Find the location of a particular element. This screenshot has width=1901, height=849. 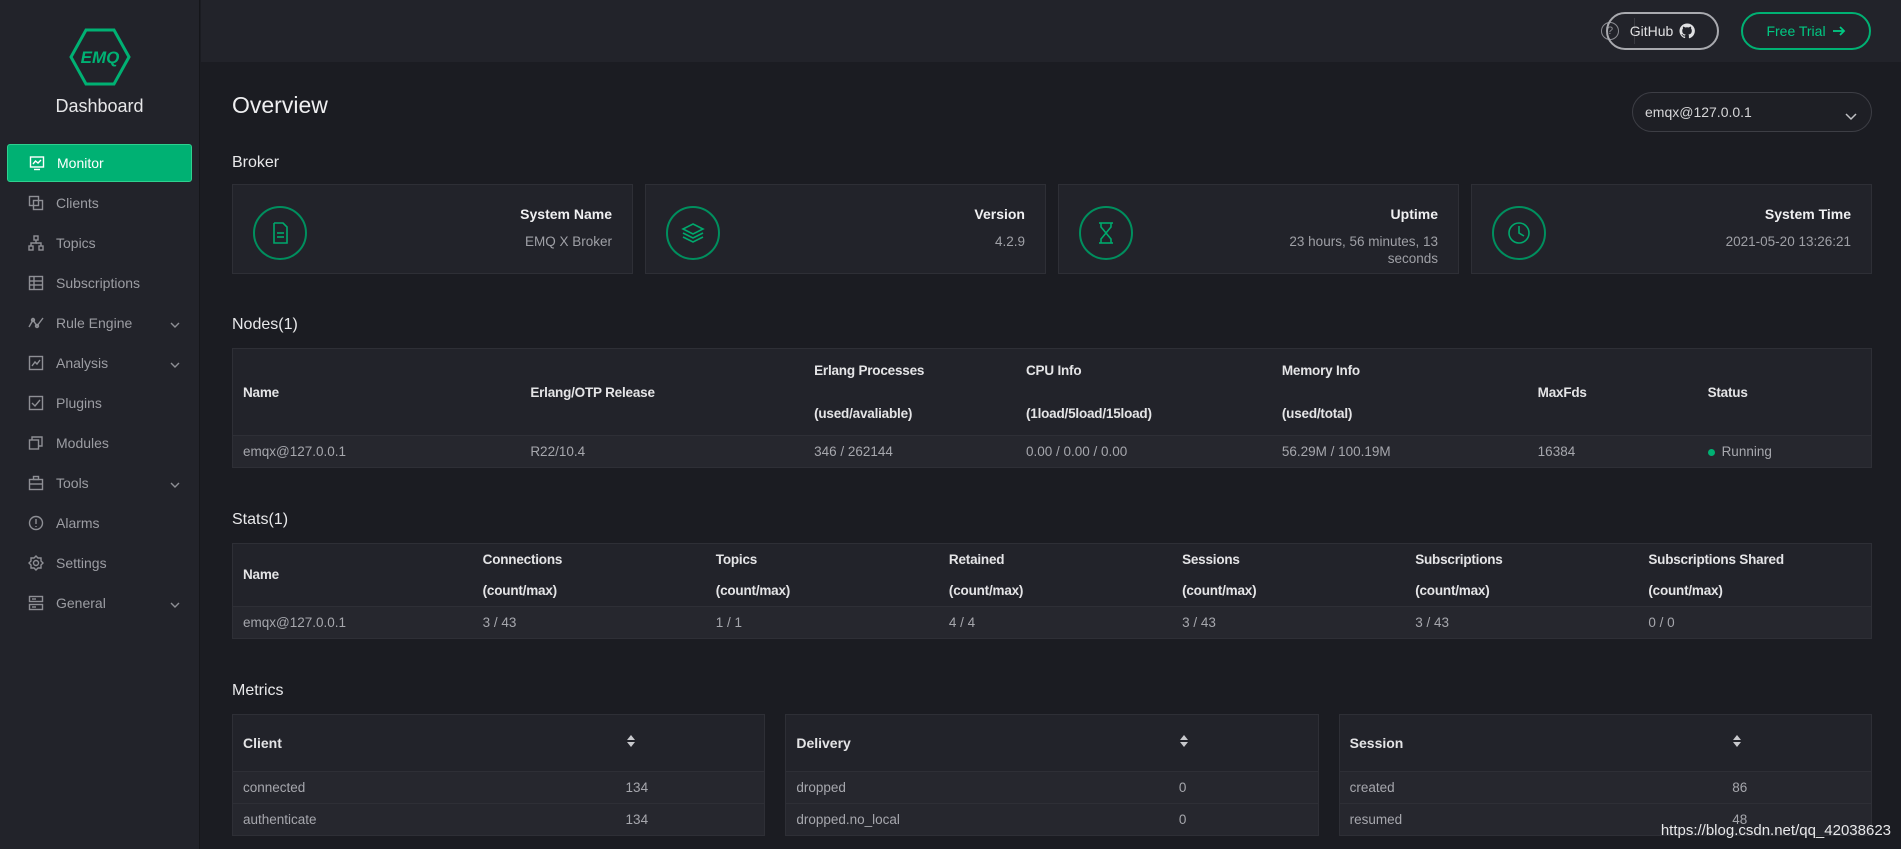

file-icon is located at coordinates (280, 233).